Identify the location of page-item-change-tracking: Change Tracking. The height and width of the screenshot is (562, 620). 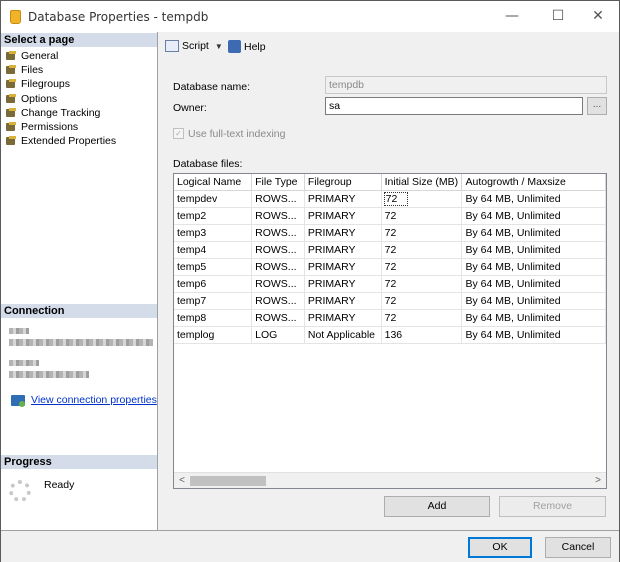
(61, 113).